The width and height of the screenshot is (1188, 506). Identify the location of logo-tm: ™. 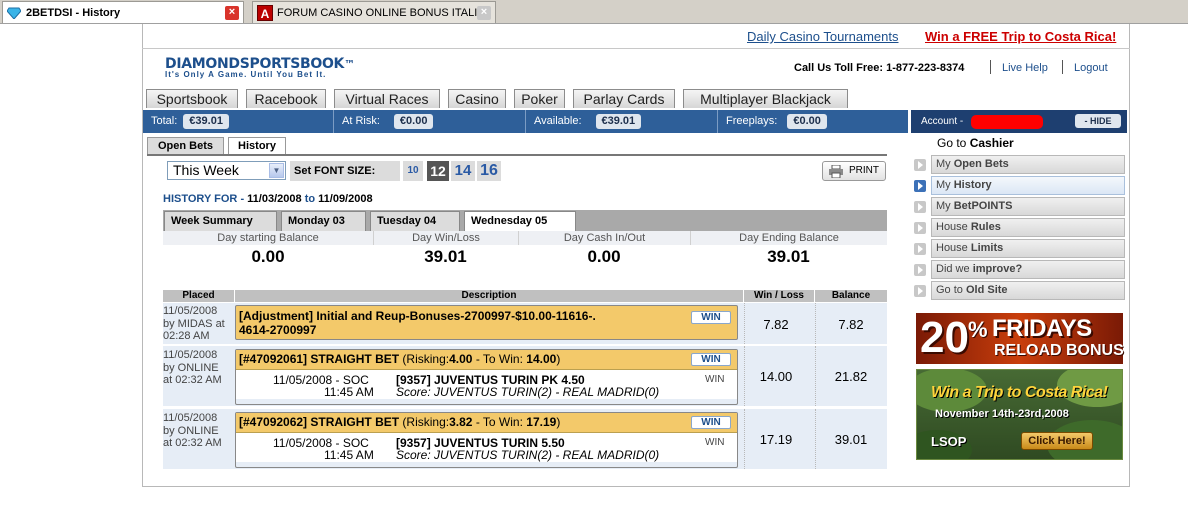
(349, 64).